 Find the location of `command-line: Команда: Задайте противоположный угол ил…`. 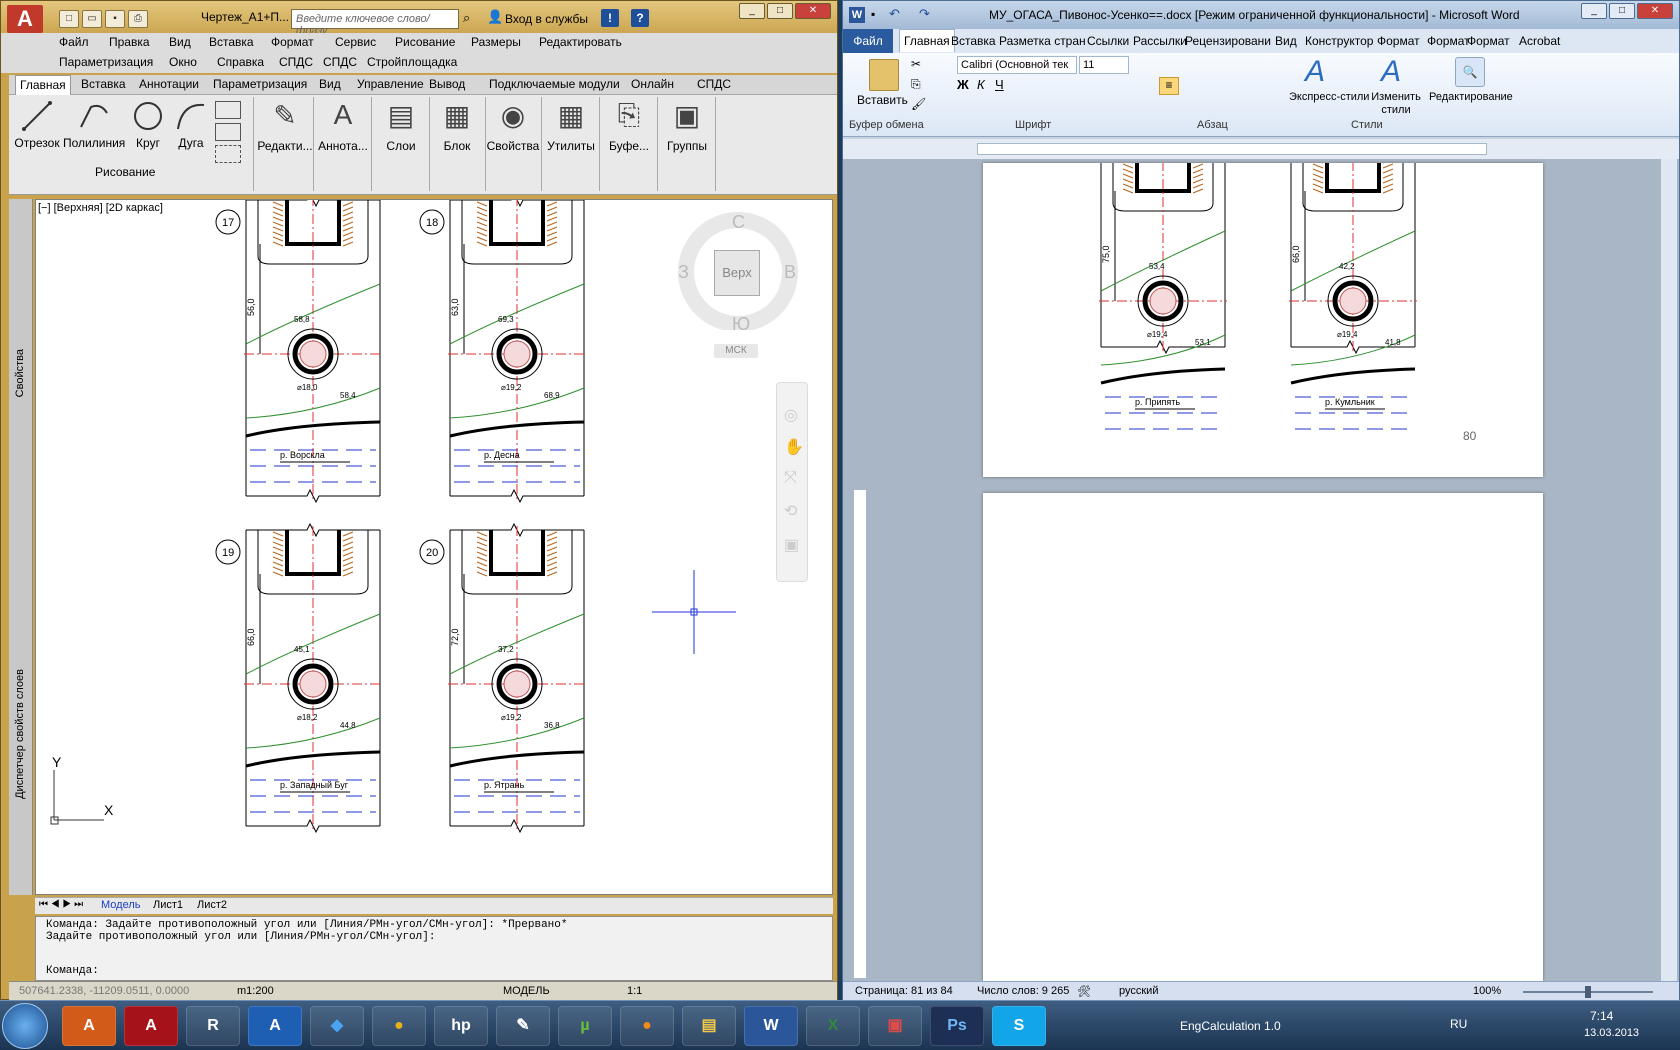

command-line: Команда: Задайте противоположный угол ил… is located at coordinates (434, 948).